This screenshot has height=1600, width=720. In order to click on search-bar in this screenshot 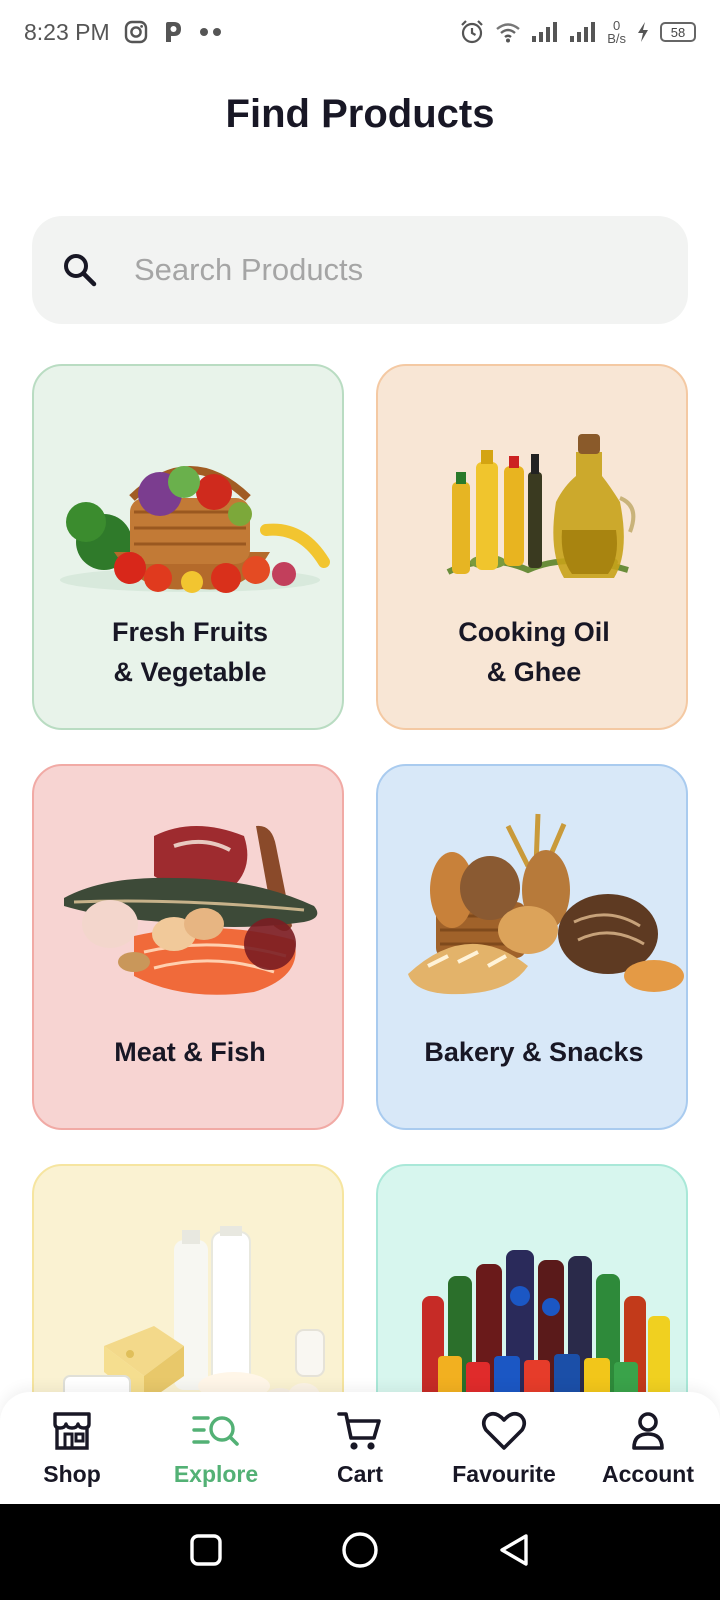, I will do `click(360, 270)`.